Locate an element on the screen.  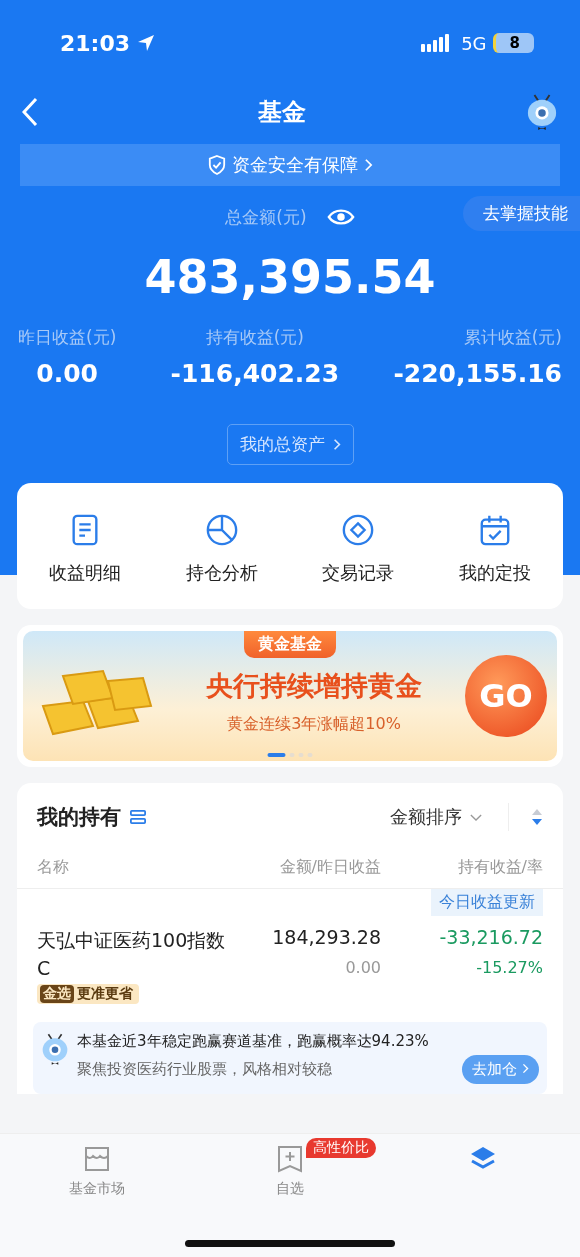
stat-value: 0.00 is located at coordinates (67, 373).